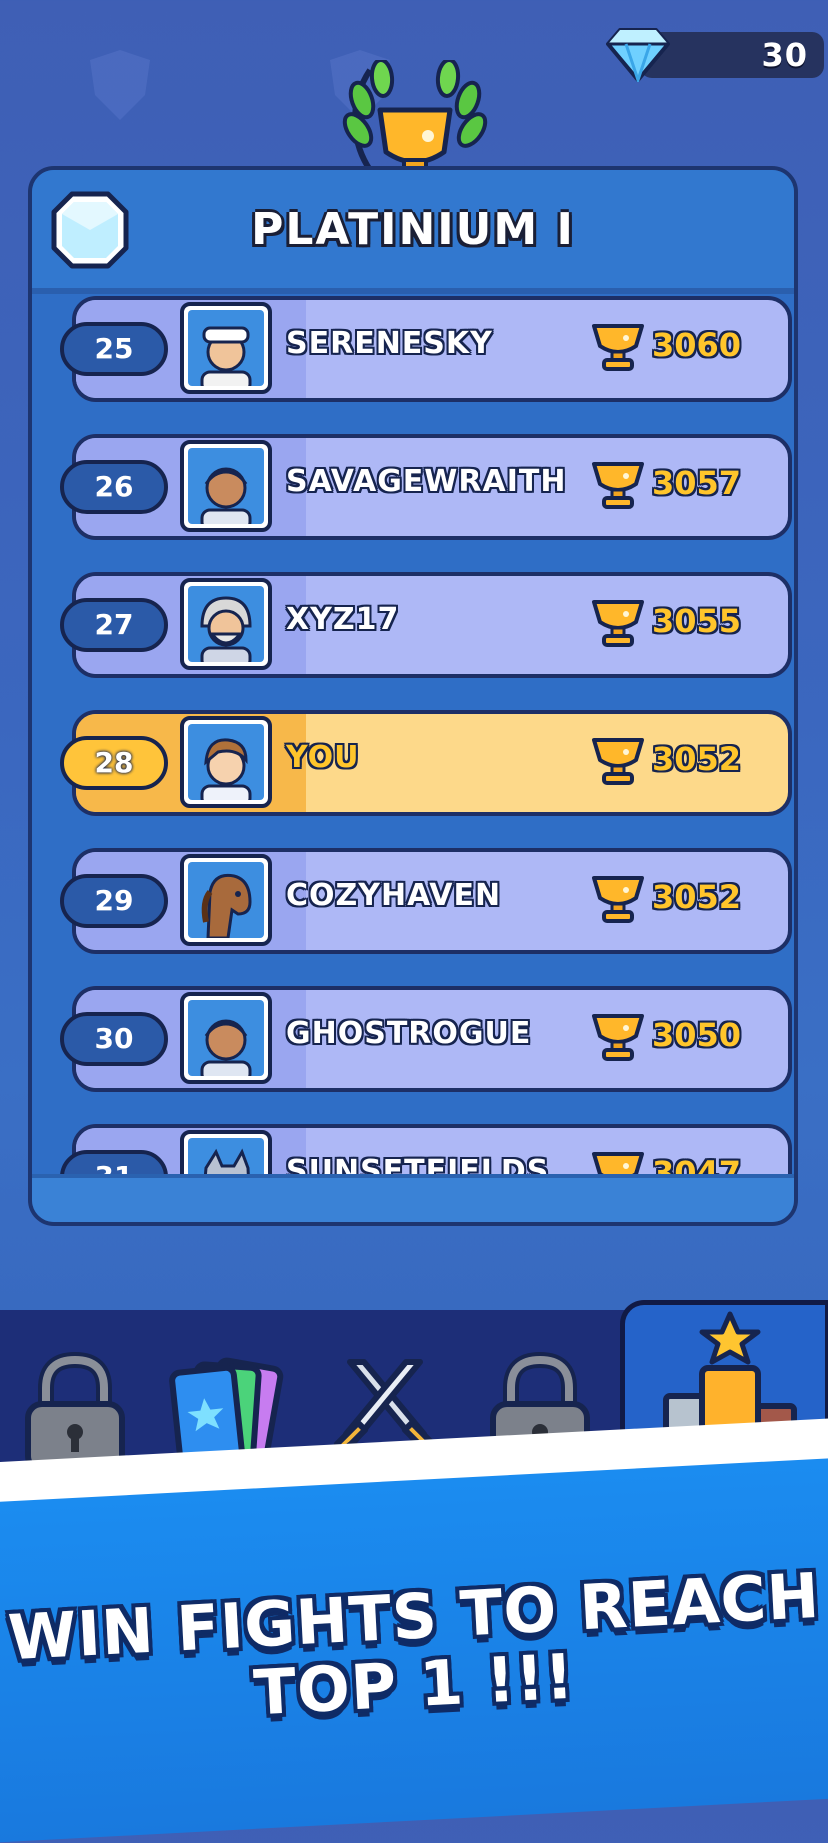 The width and height of the screenshot is (828, 1843). I want to click on league-header: PLATINIUM I, so click(413, 232).